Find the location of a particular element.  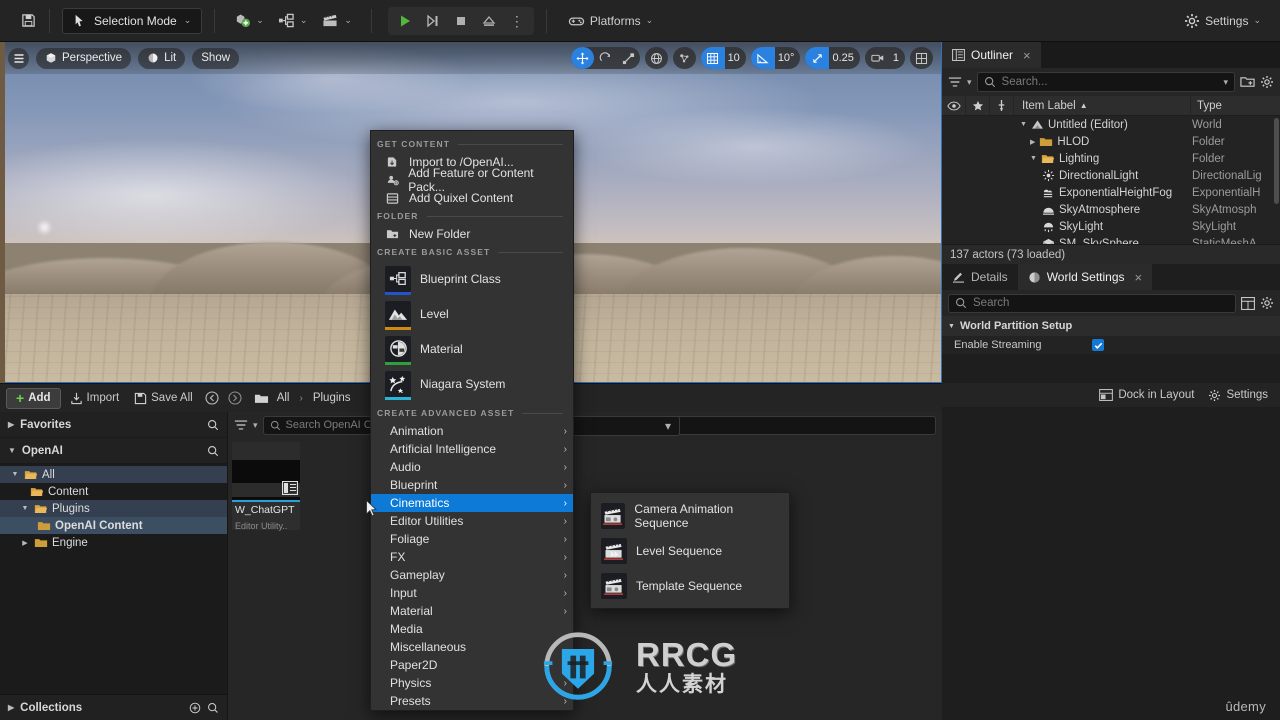

column-view-icon is located at coordinates (1248, 303).